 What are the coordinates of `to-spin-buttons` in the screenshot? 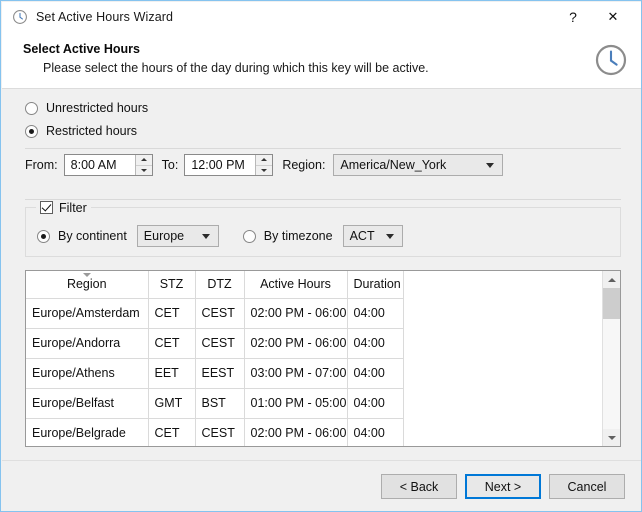 It's located at (264, 165).